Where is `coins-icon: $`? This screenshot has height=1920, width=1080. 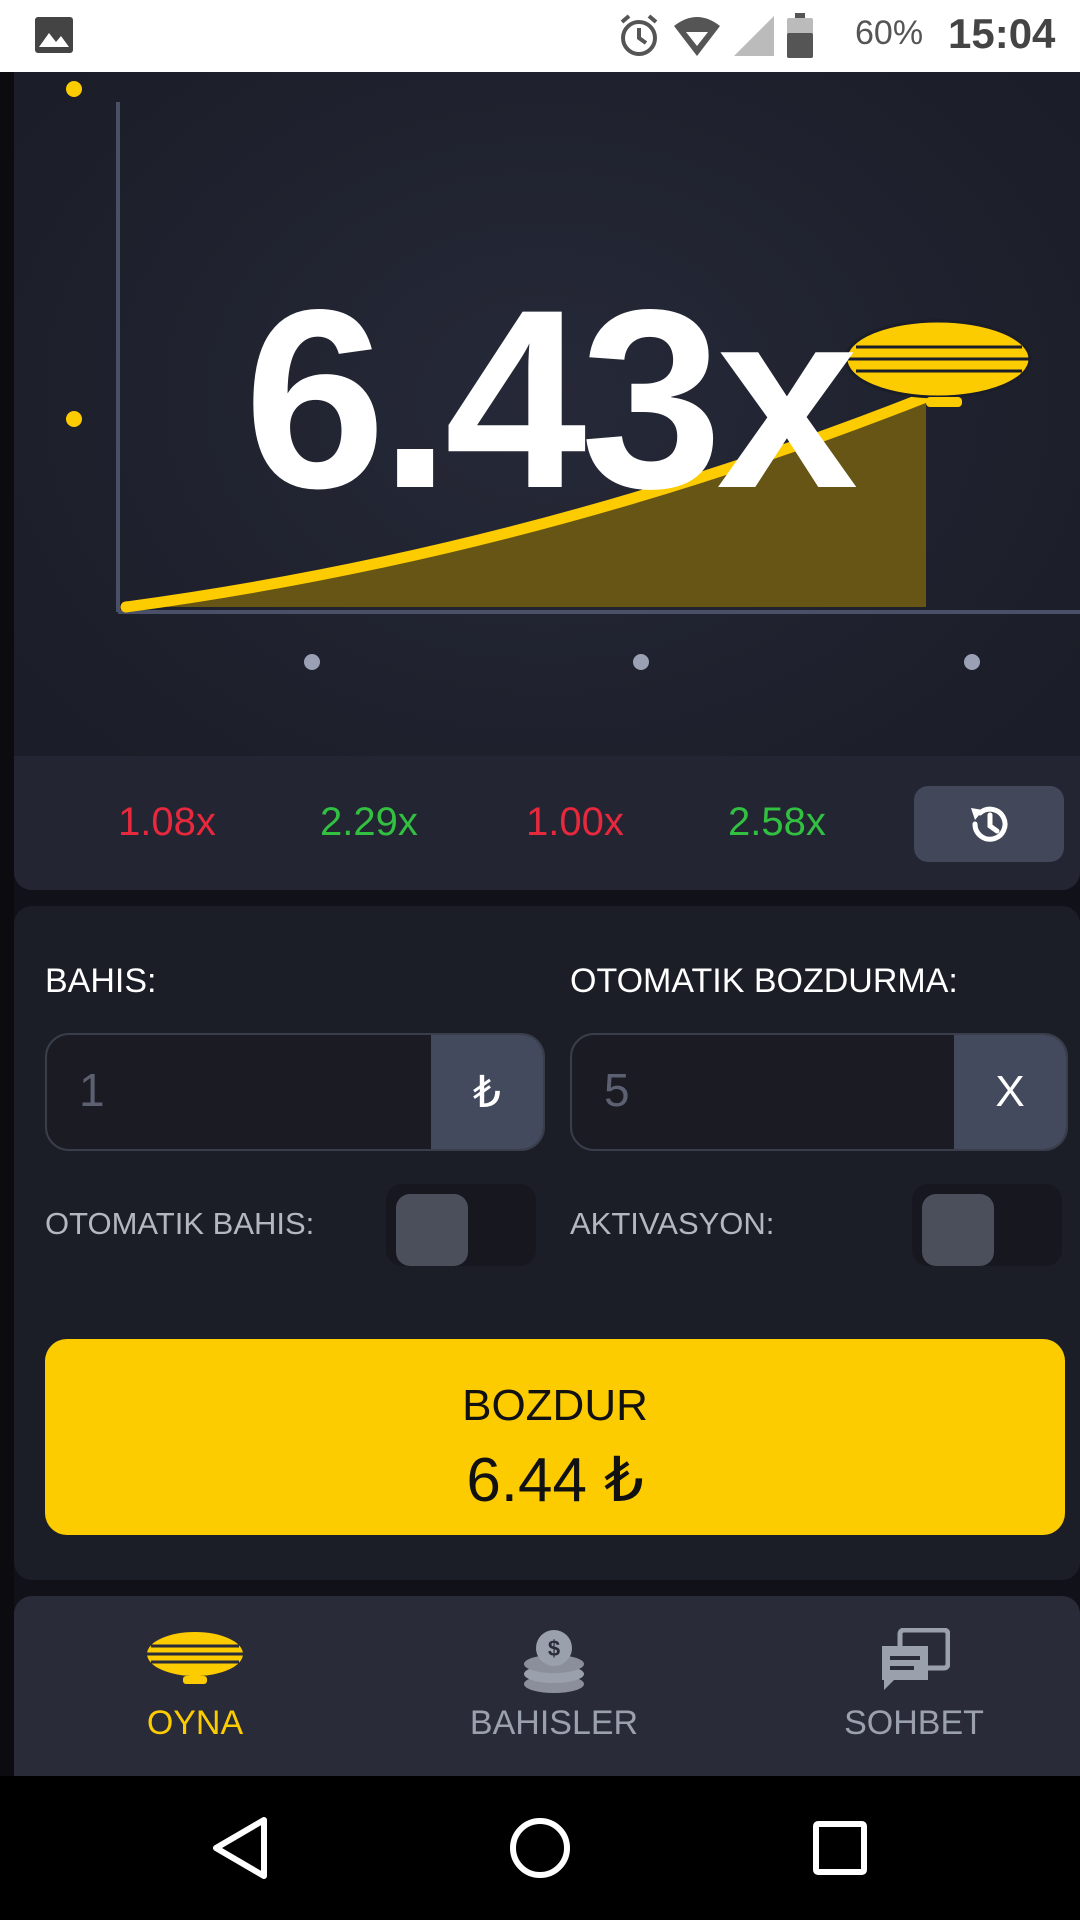
coins-icon: $ is located at coordinates (554, 1661).